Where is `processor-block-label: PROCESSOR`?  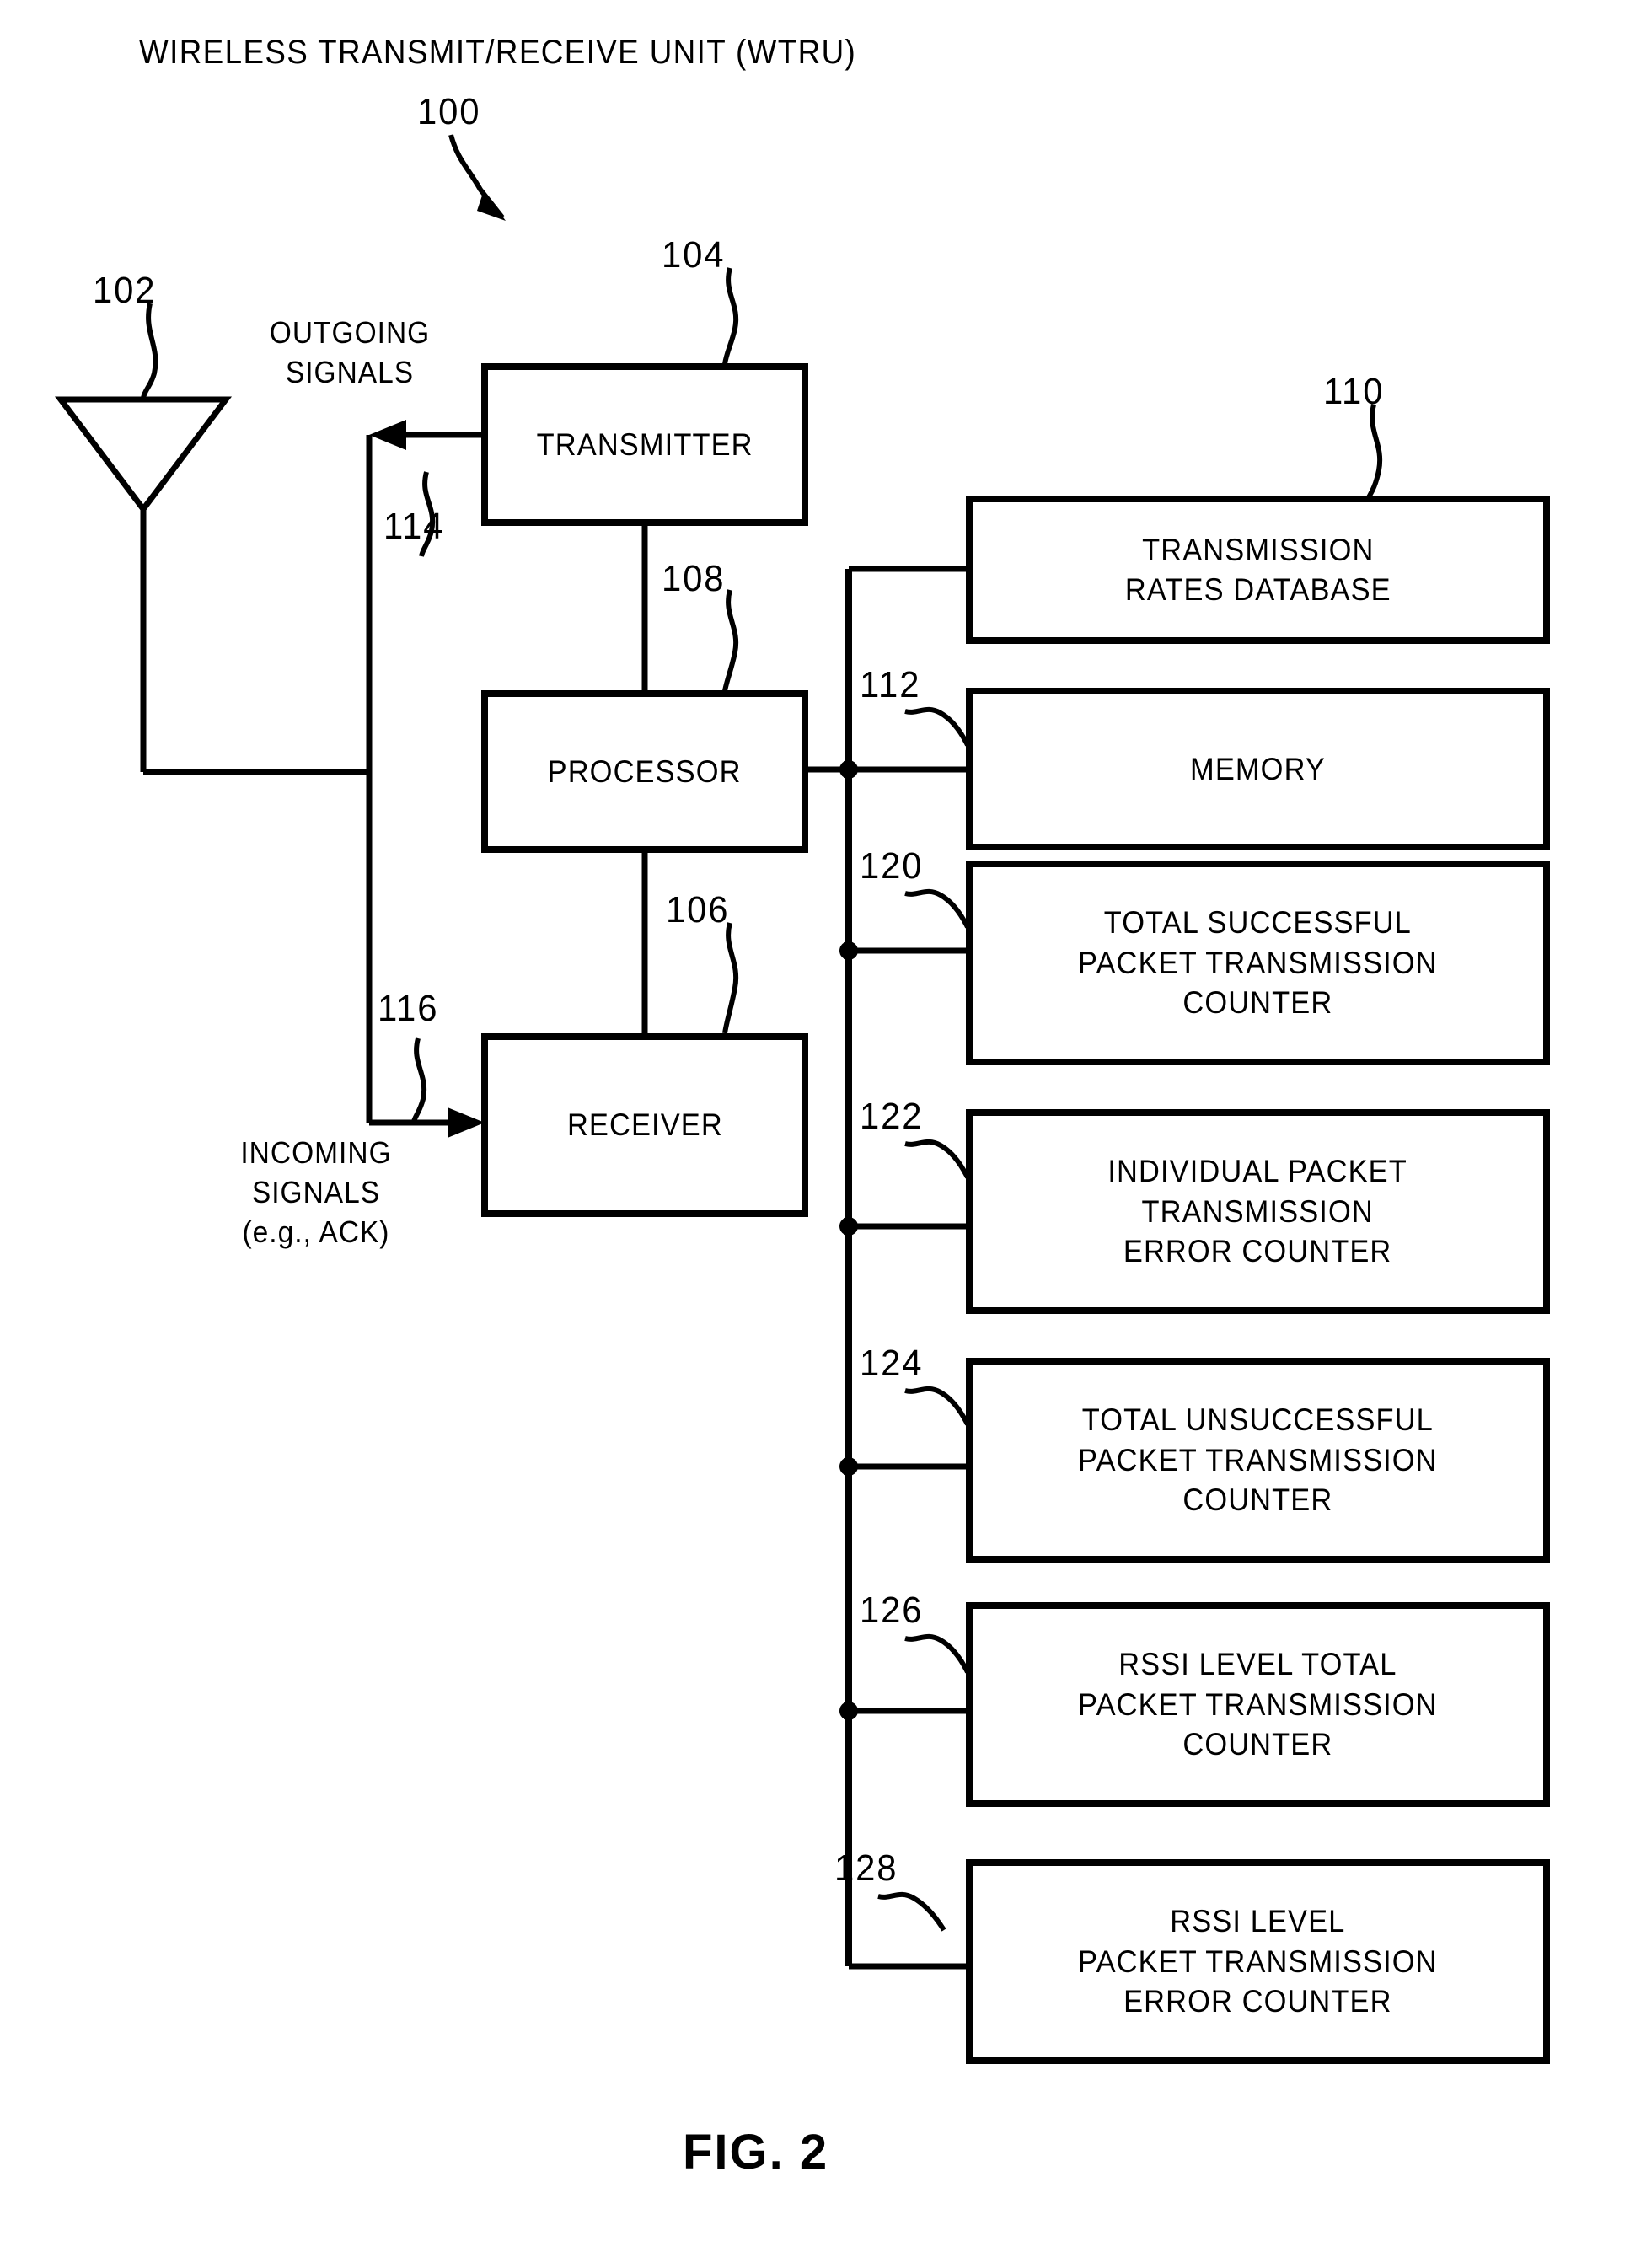 processor-block-label: PROCESSOR is located at coordinates (645, 772).